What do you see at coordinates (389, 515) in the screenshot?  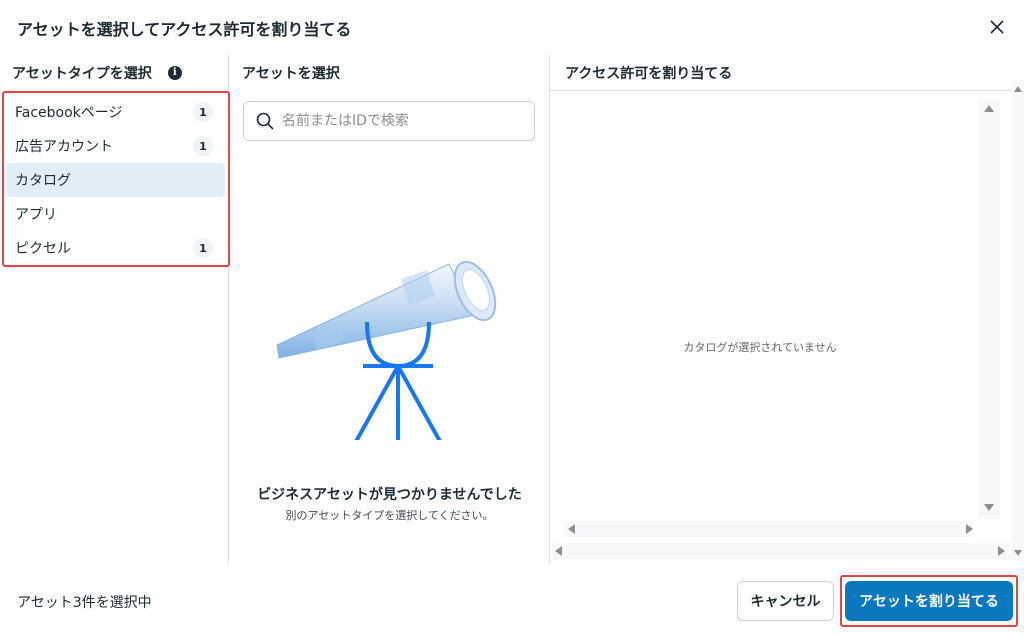 I see `empty-state-subtitle: 別のアセットタイプを選択してください。` at bounding box center [389, 515].